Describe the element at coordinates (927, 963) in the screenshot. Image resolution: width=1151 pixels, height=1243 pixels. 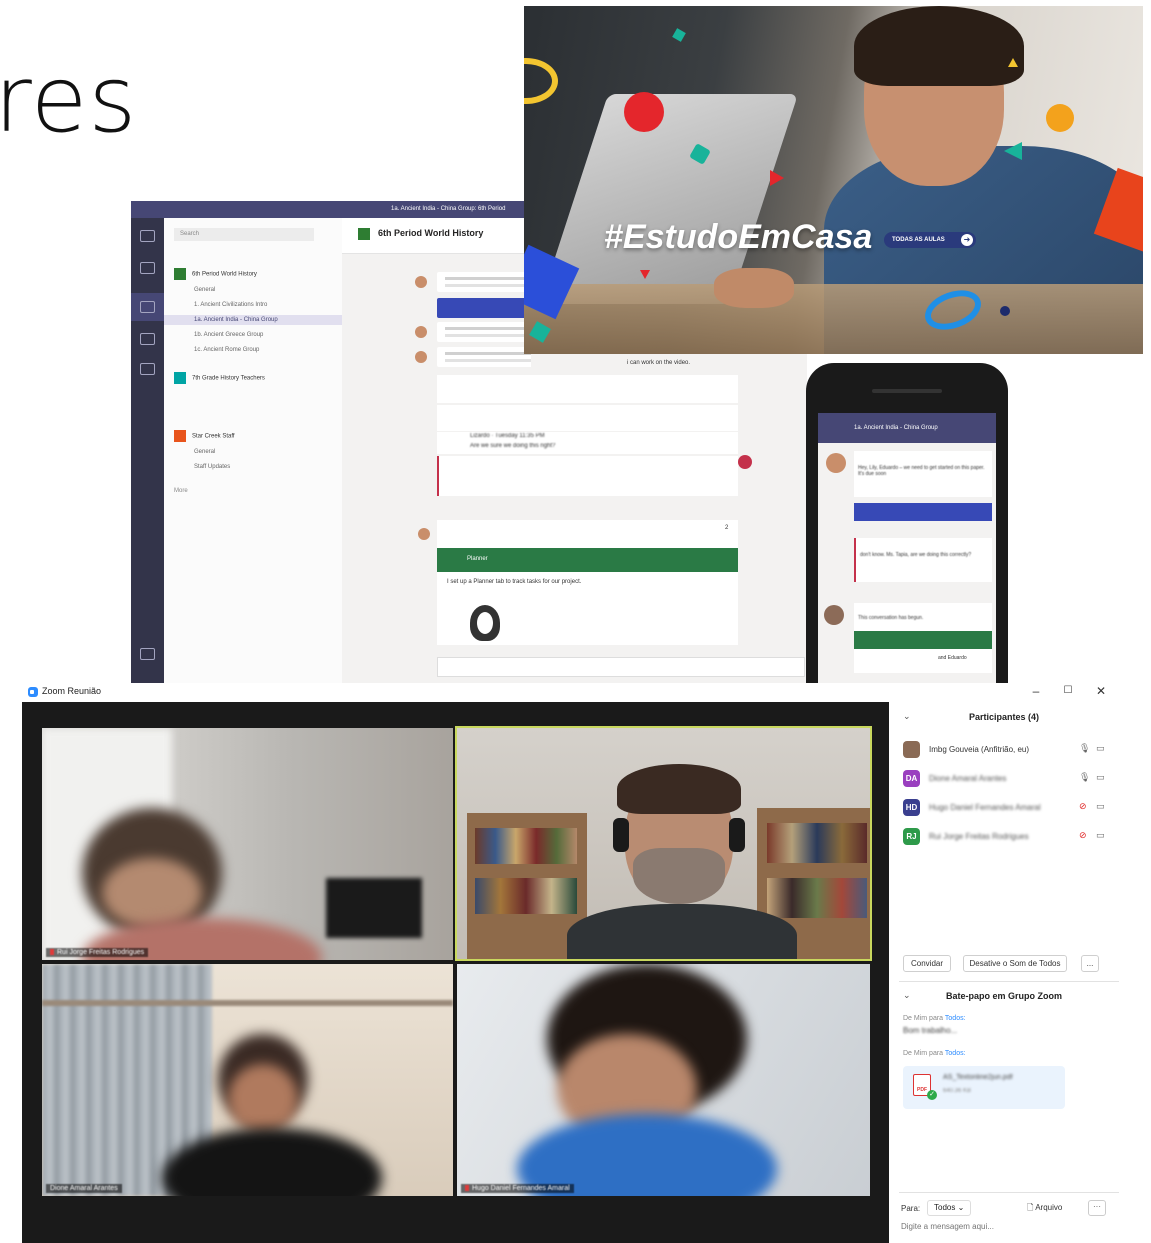
I see `invite-button: Convidar` at that location.